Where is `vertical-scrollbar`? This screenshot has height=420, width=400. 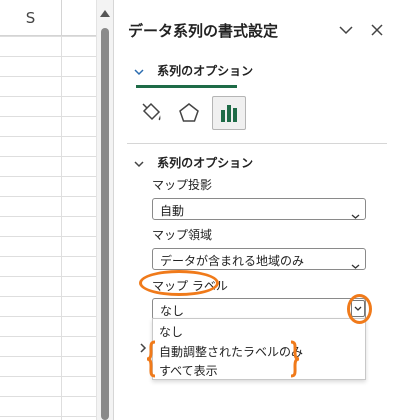 vertical-scrollbar is located at coordinates (104, 210).